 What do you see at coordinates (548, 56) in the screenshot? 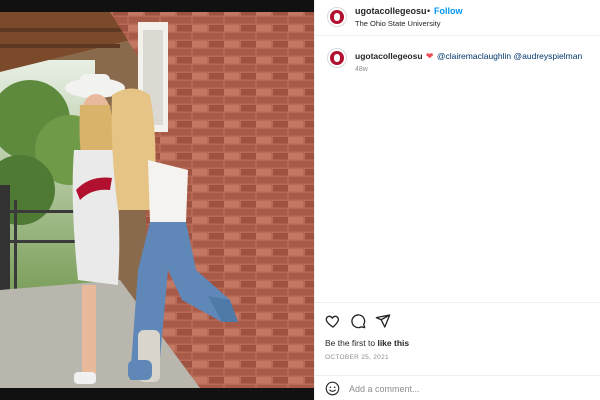
I see `mention-link: @audreyspielman` at bounding box center [548, 56].